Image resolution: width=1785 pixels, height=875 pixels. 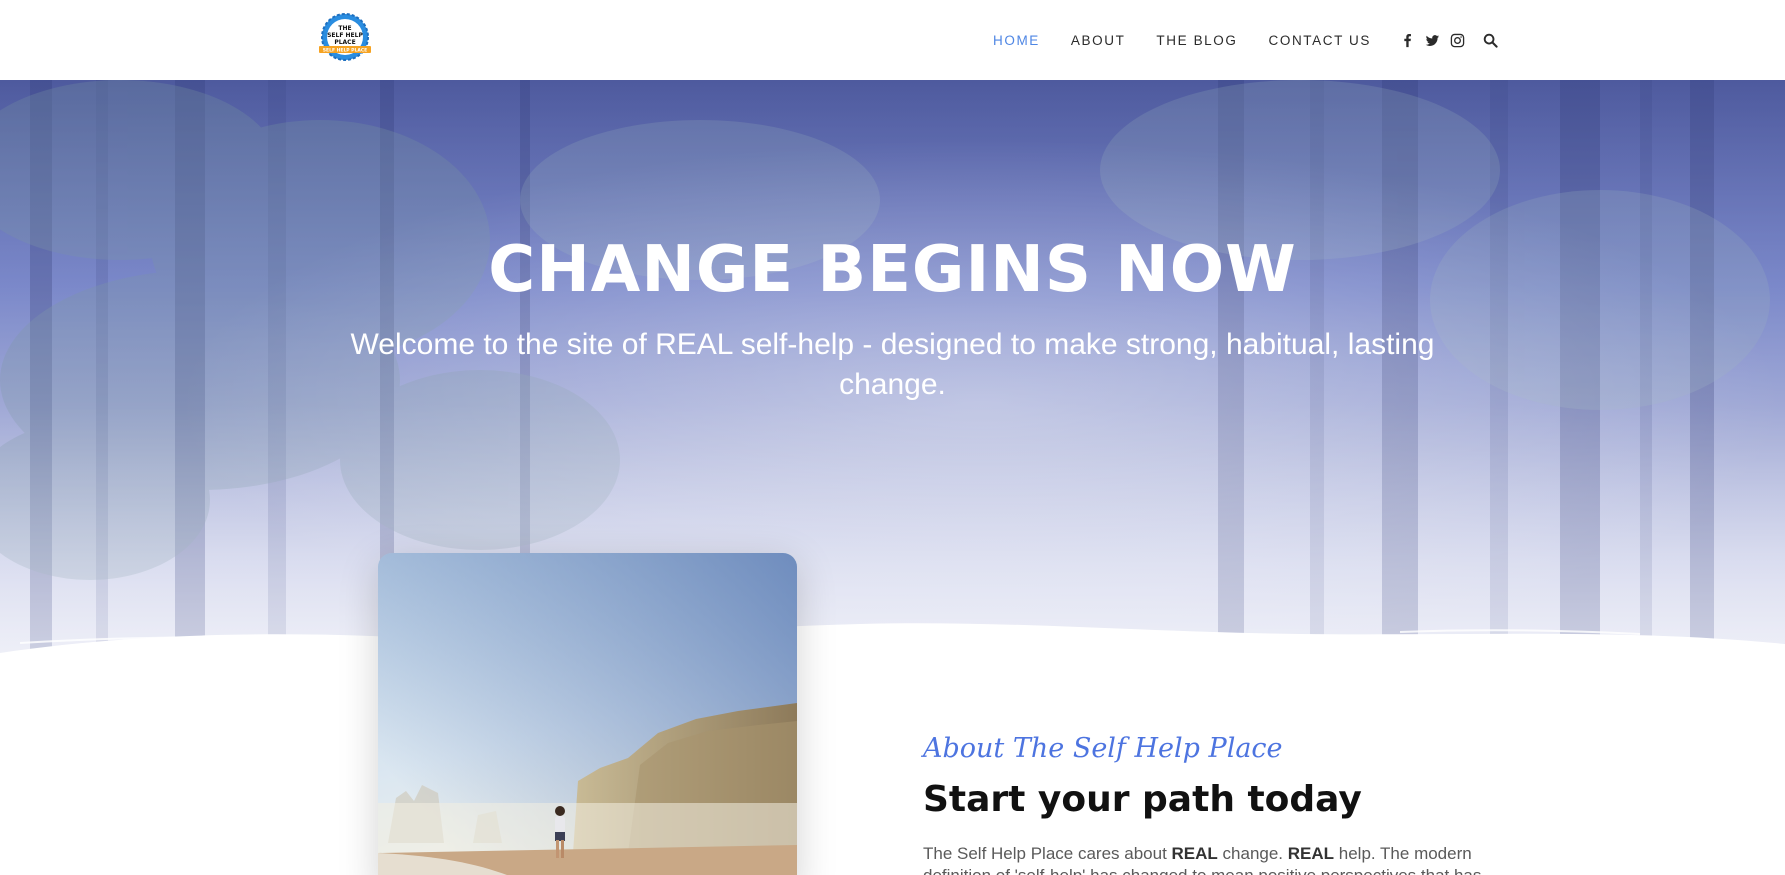 I want to click on twitter-icon, so click(x=1432, y=40).